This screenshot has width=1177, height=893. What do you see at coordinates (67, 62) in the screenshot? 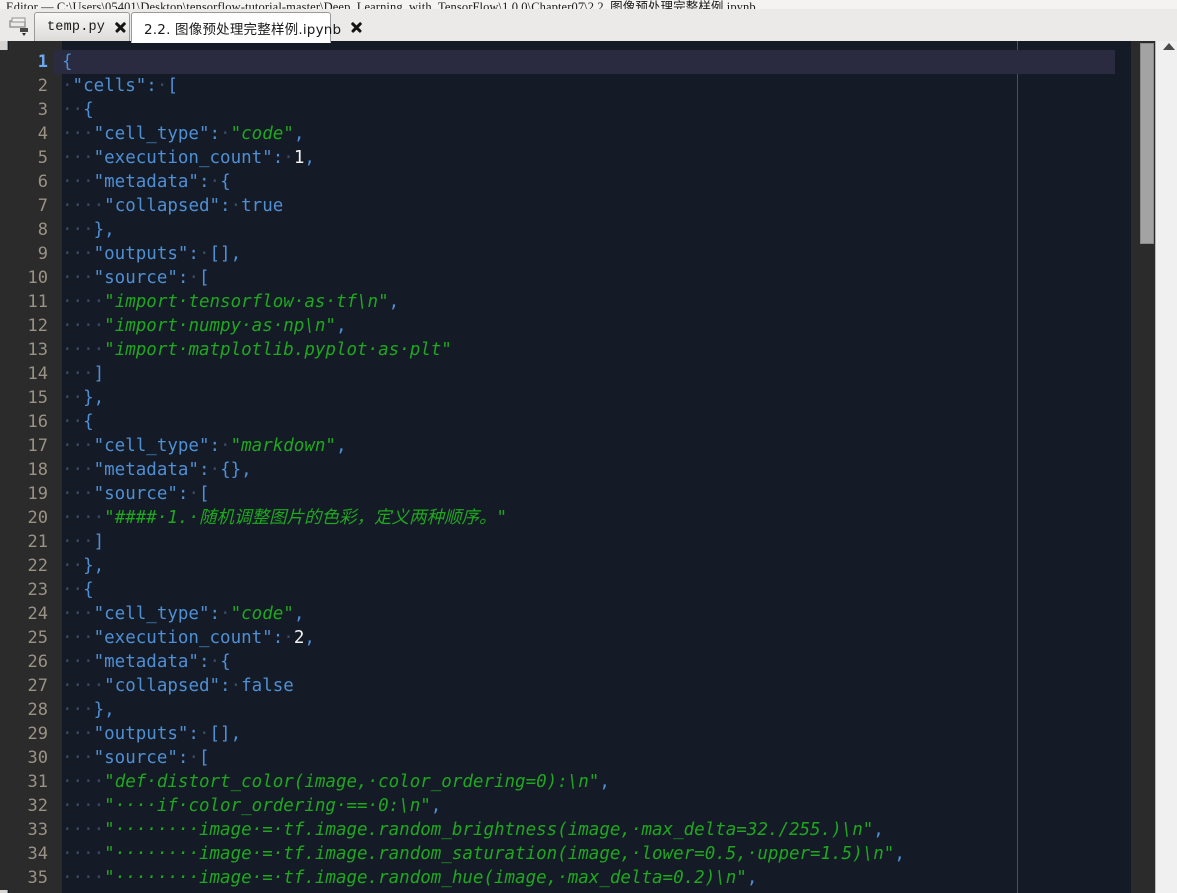
I see `code-line-text: {` at bounding box center [67, 62].